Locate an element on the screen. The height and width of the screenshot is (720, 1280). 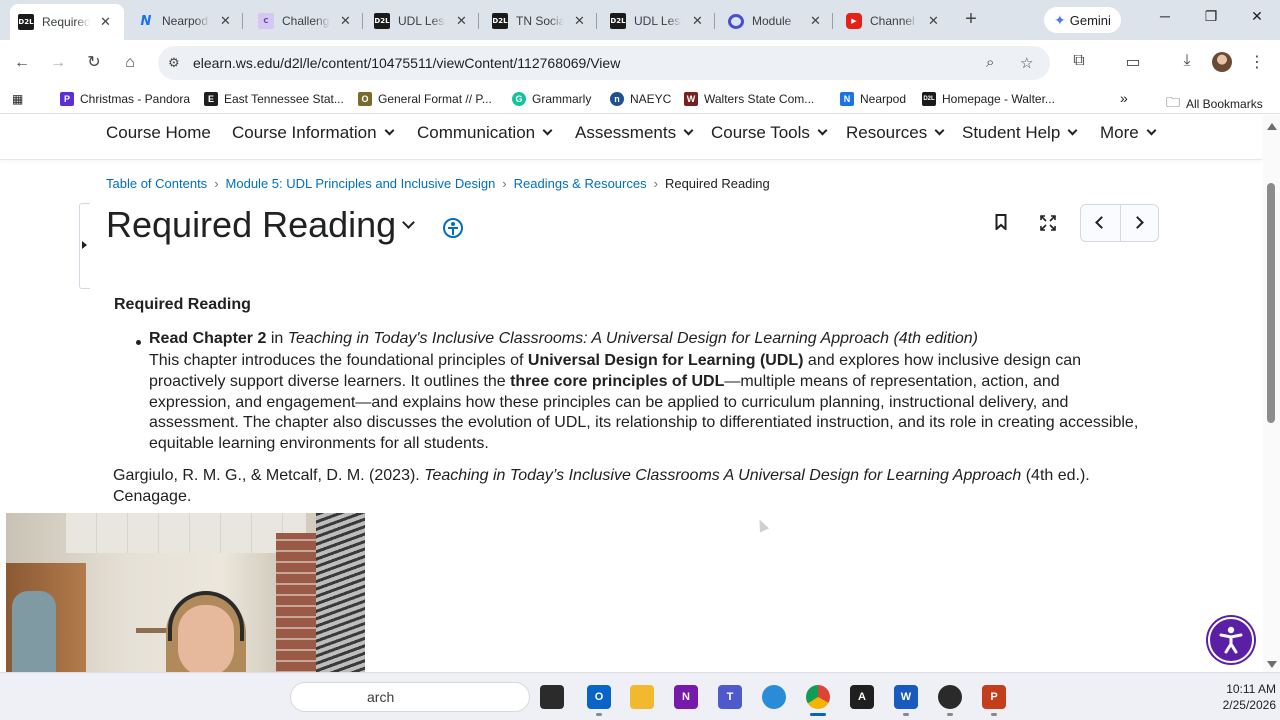
challenge-favicon-icon: C is located at coordinates (266, 21).